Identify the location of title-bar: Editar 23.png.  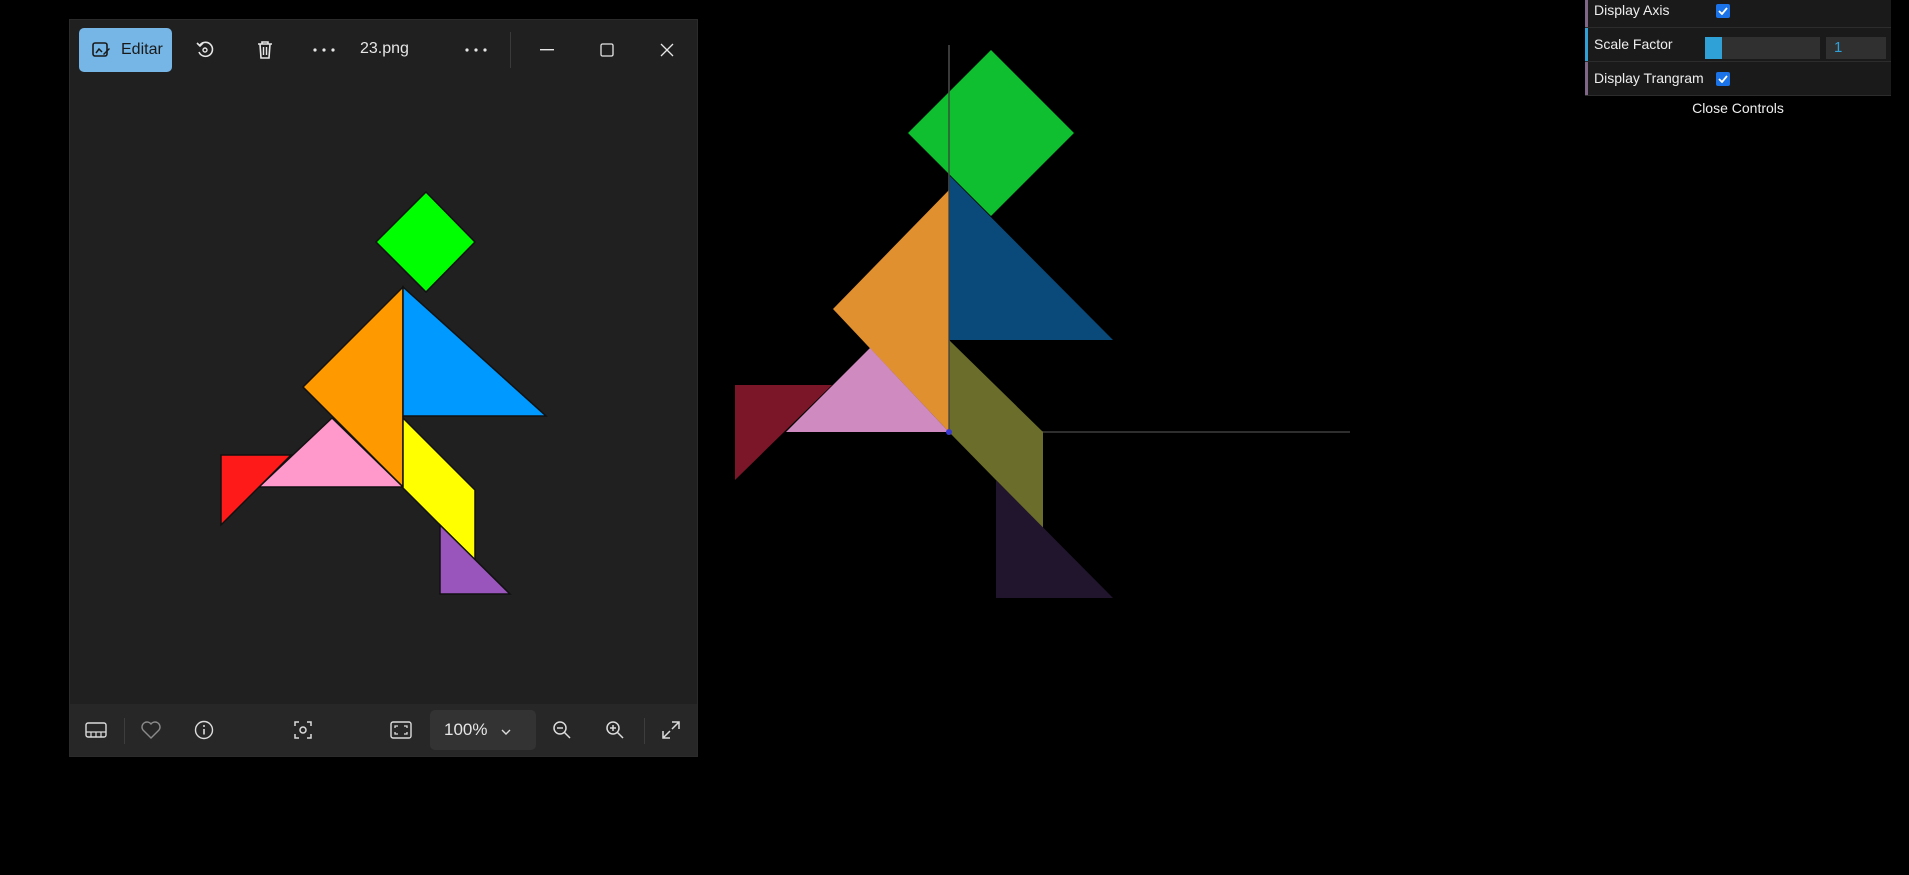
(383, 50).